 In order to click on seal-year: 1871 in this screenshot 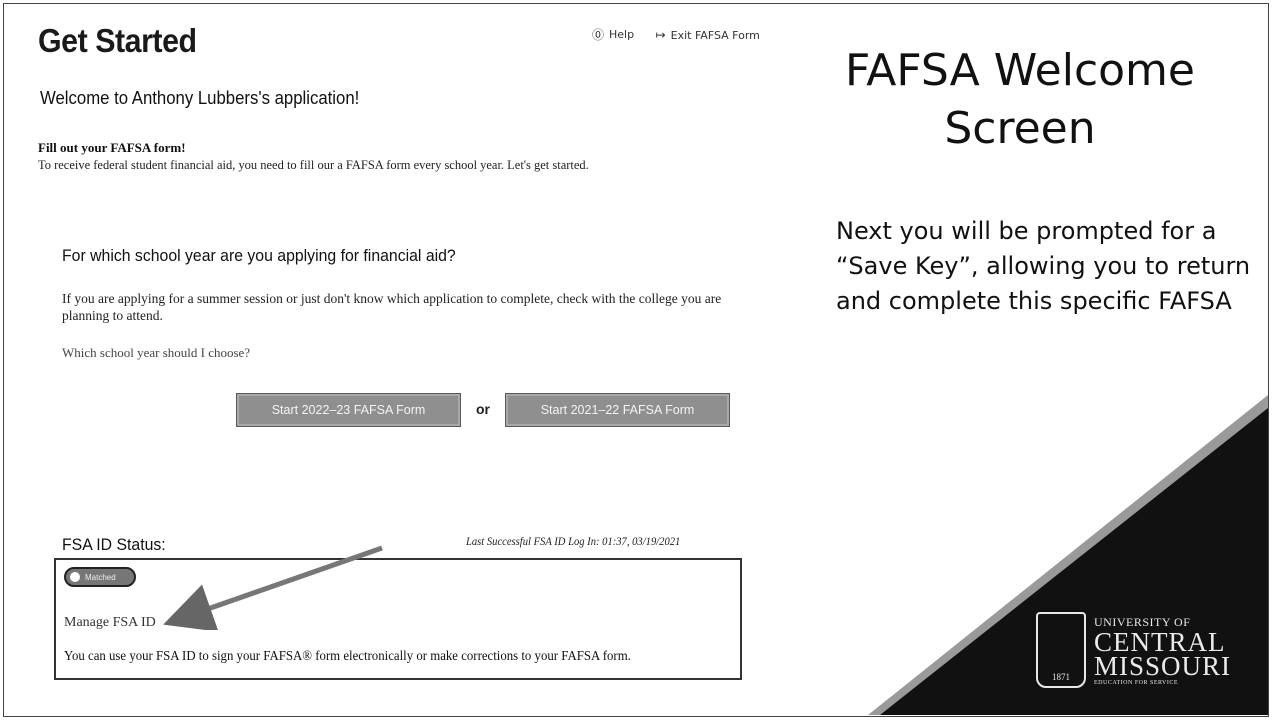, I will do `click(1061, 677)`.